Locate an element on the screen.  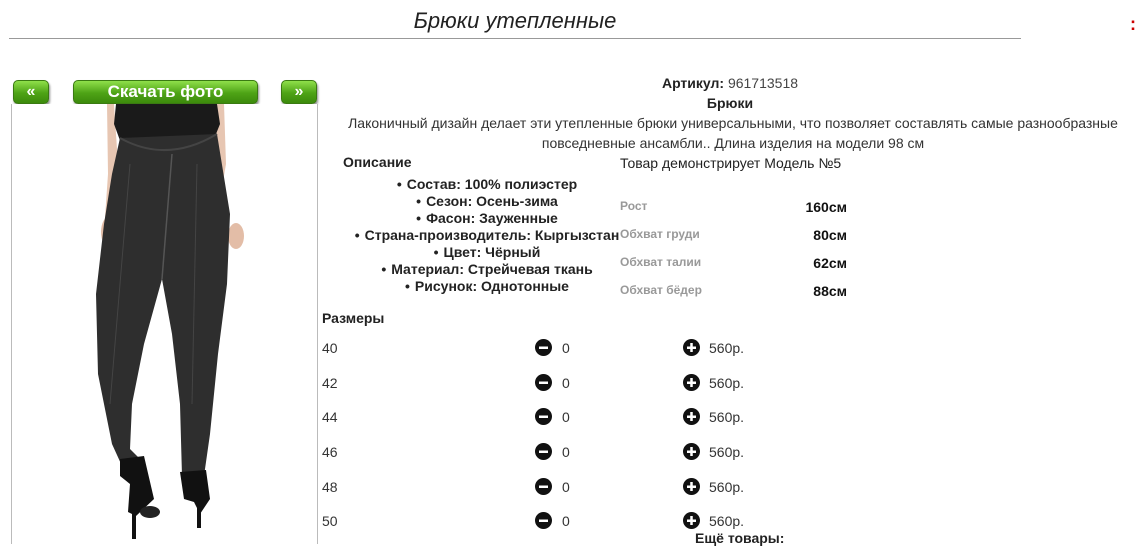
size-label: 40 is located at coordinates (330, 348).